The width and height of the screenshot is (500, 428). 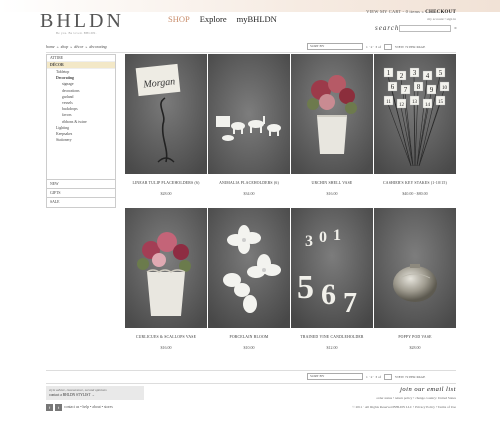 What do you see at coordinates (98, 46) in the screenshot?
I see `breadcrumb-decorating: decorating` at bounding box center [98, 46].